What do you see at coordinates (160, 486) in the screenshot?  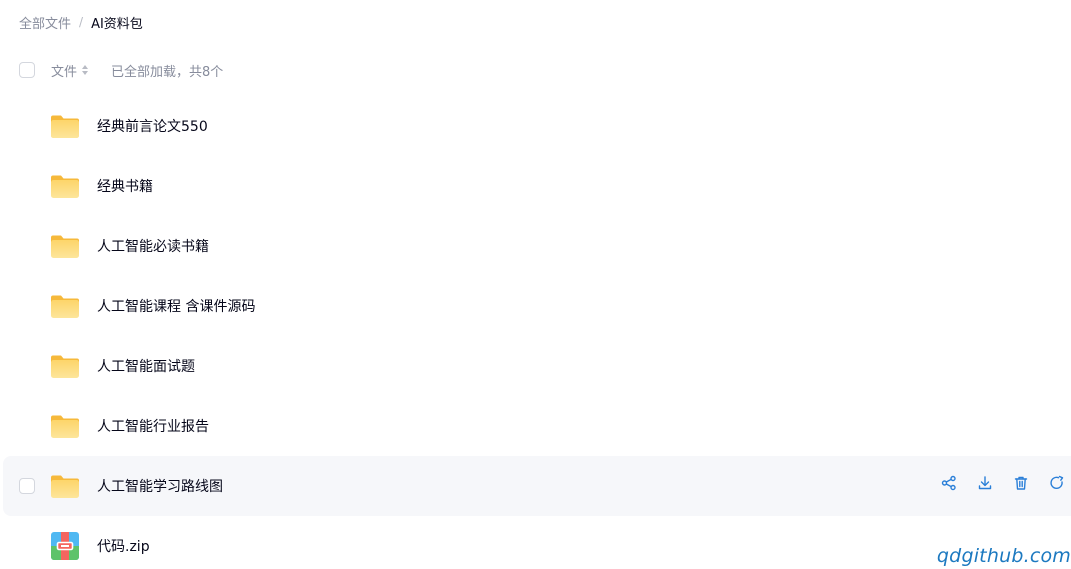 I see `file-name: 人工智能学习路线图` at bounding box center [160, 486].